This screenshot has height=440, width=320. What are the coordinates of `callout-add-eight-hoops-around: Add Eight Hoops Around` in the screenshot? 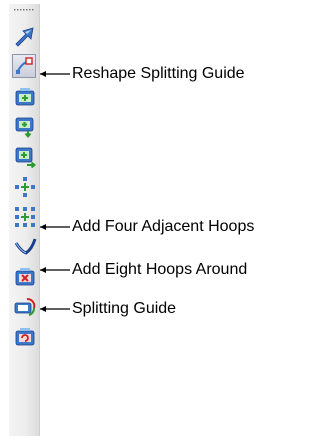 It's located at (160, 269).